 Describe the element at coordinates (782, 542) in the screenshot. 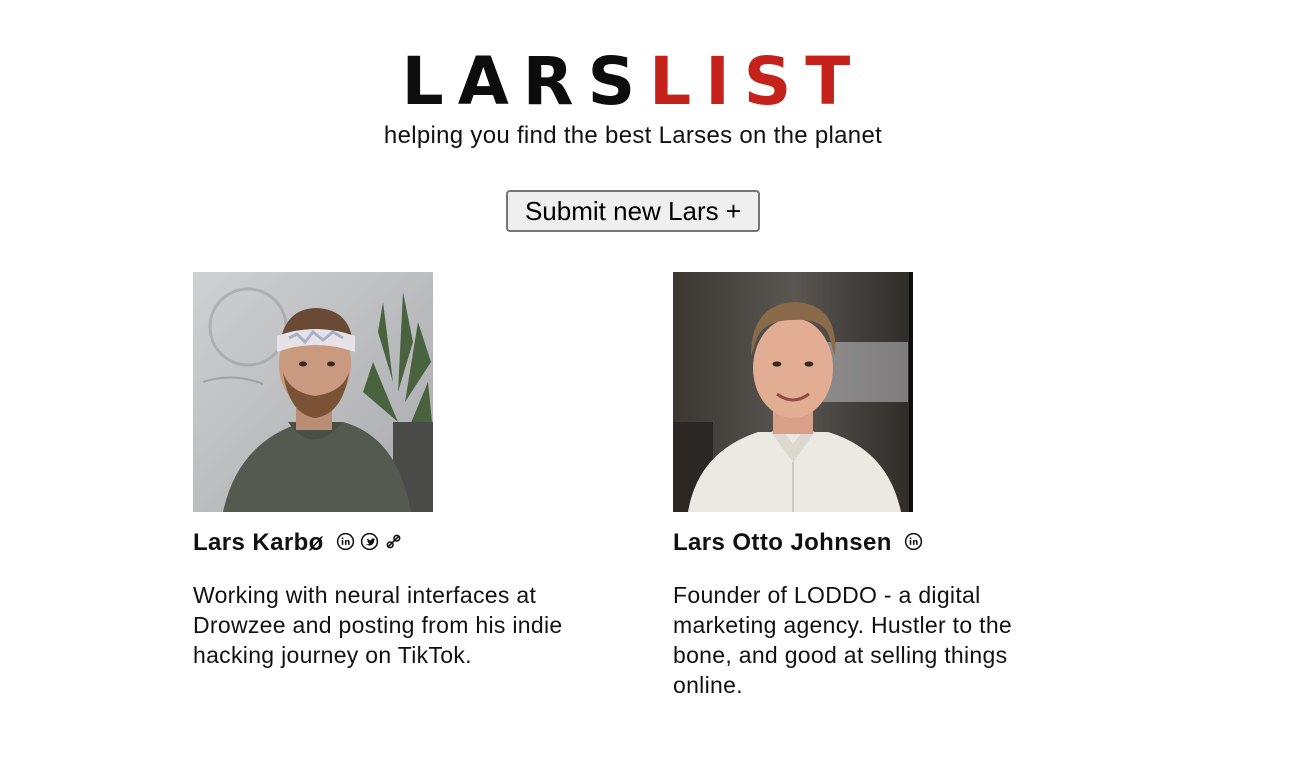

I see `lars-name: Lars Otto Johnsen` at that location.